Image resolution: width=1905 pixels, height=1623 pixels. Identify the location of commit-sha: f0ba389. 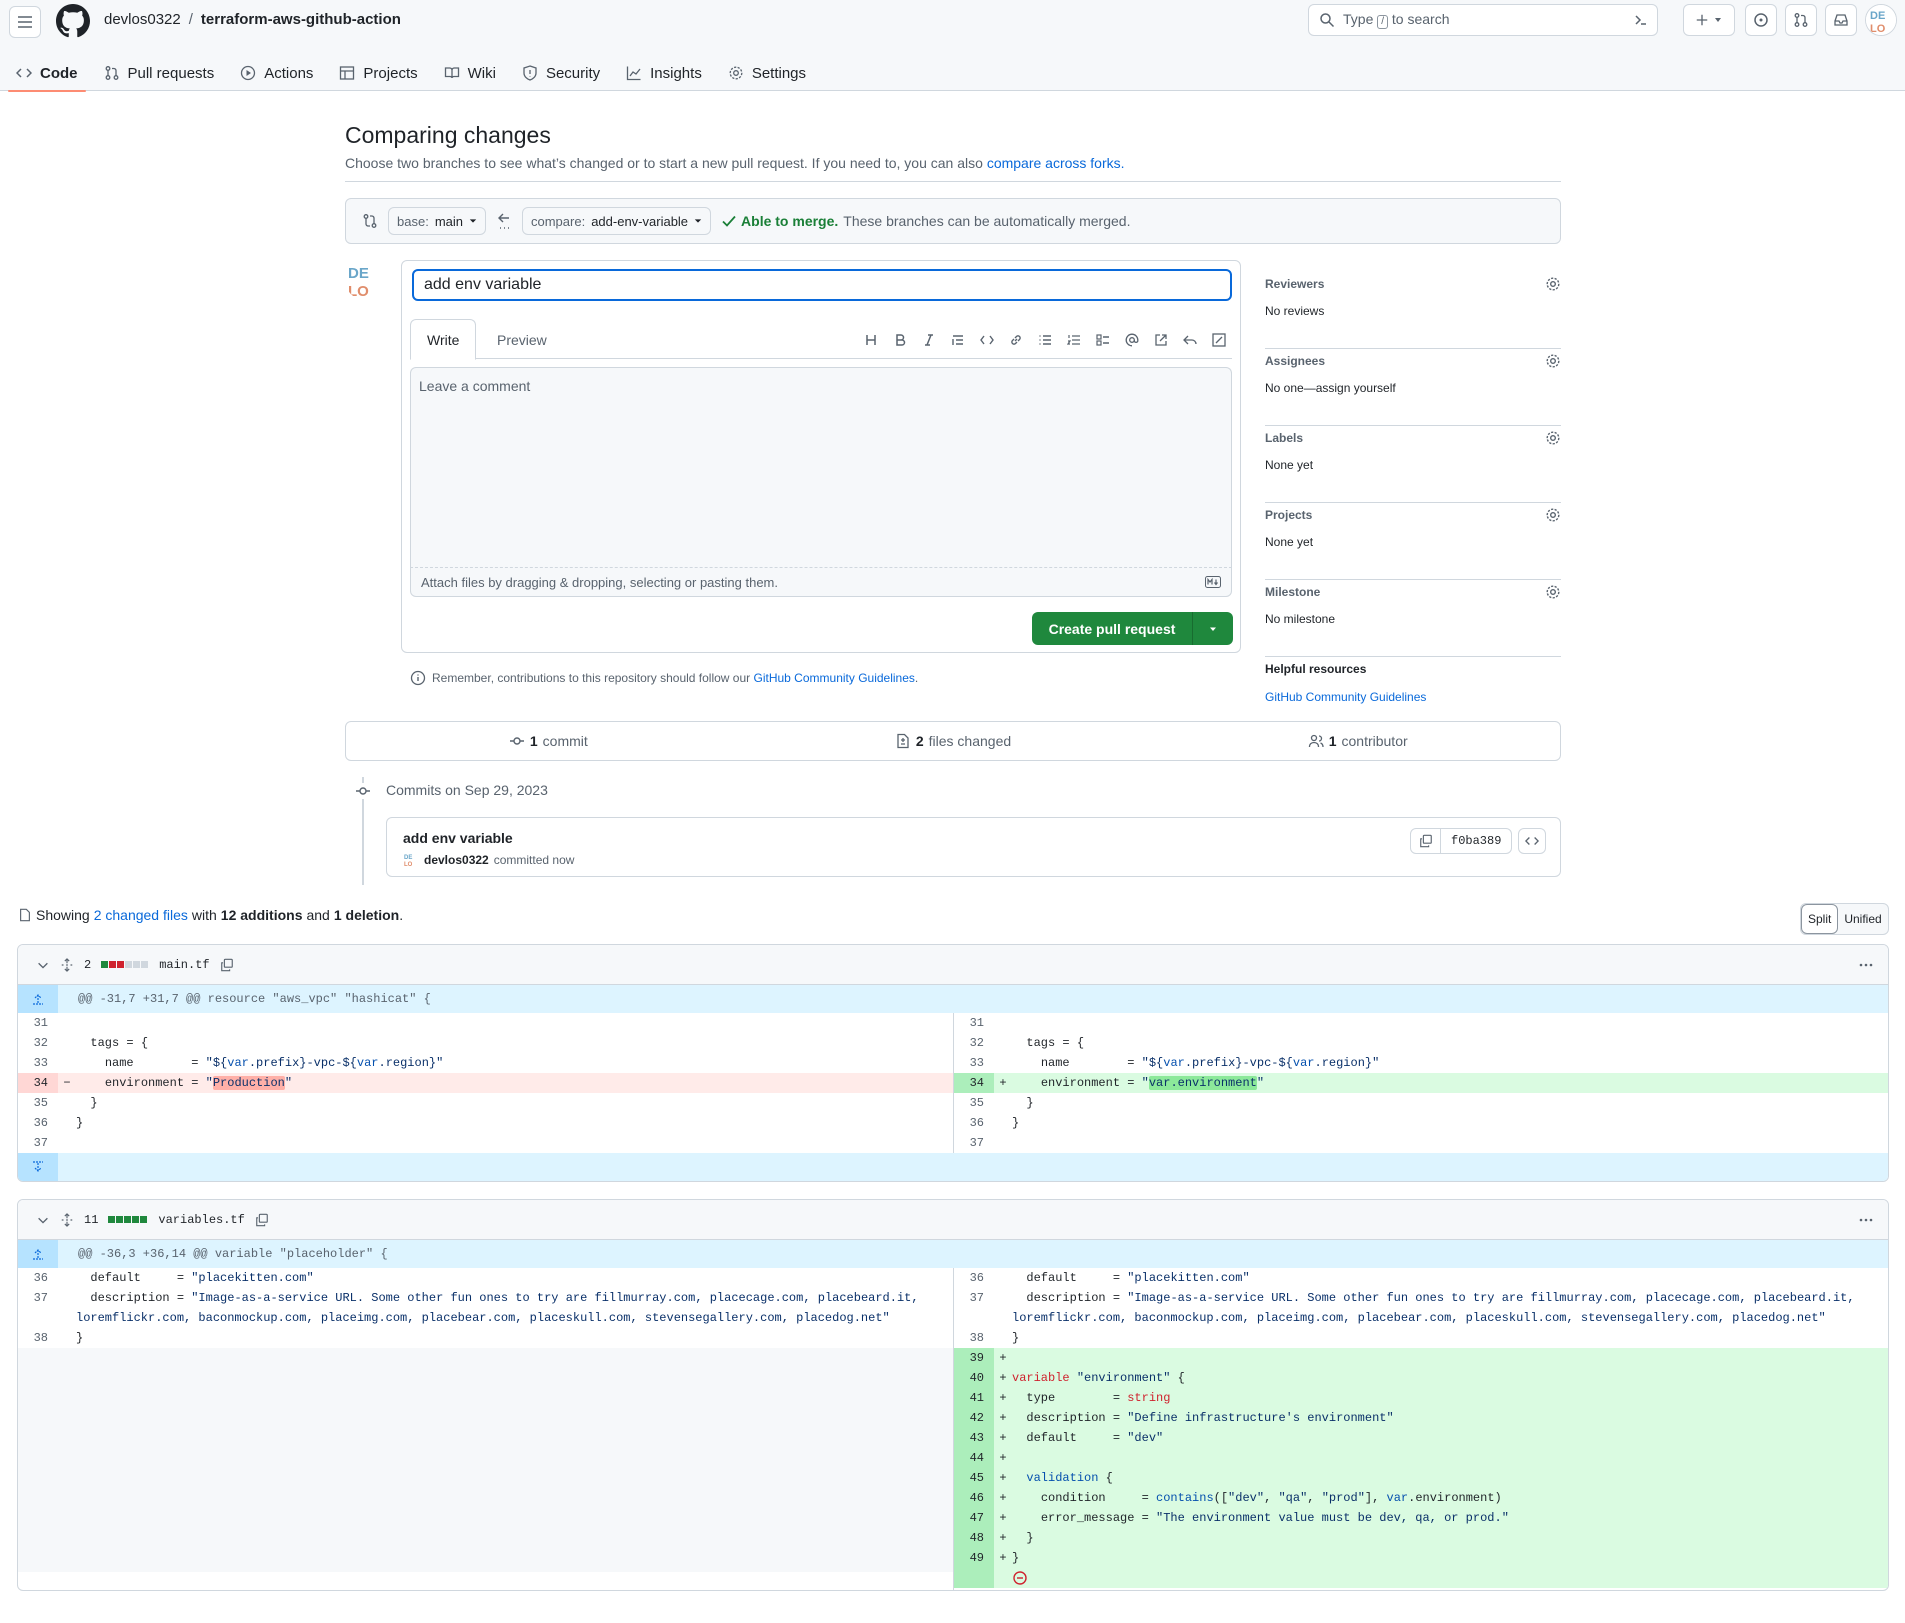
(1476, 841).